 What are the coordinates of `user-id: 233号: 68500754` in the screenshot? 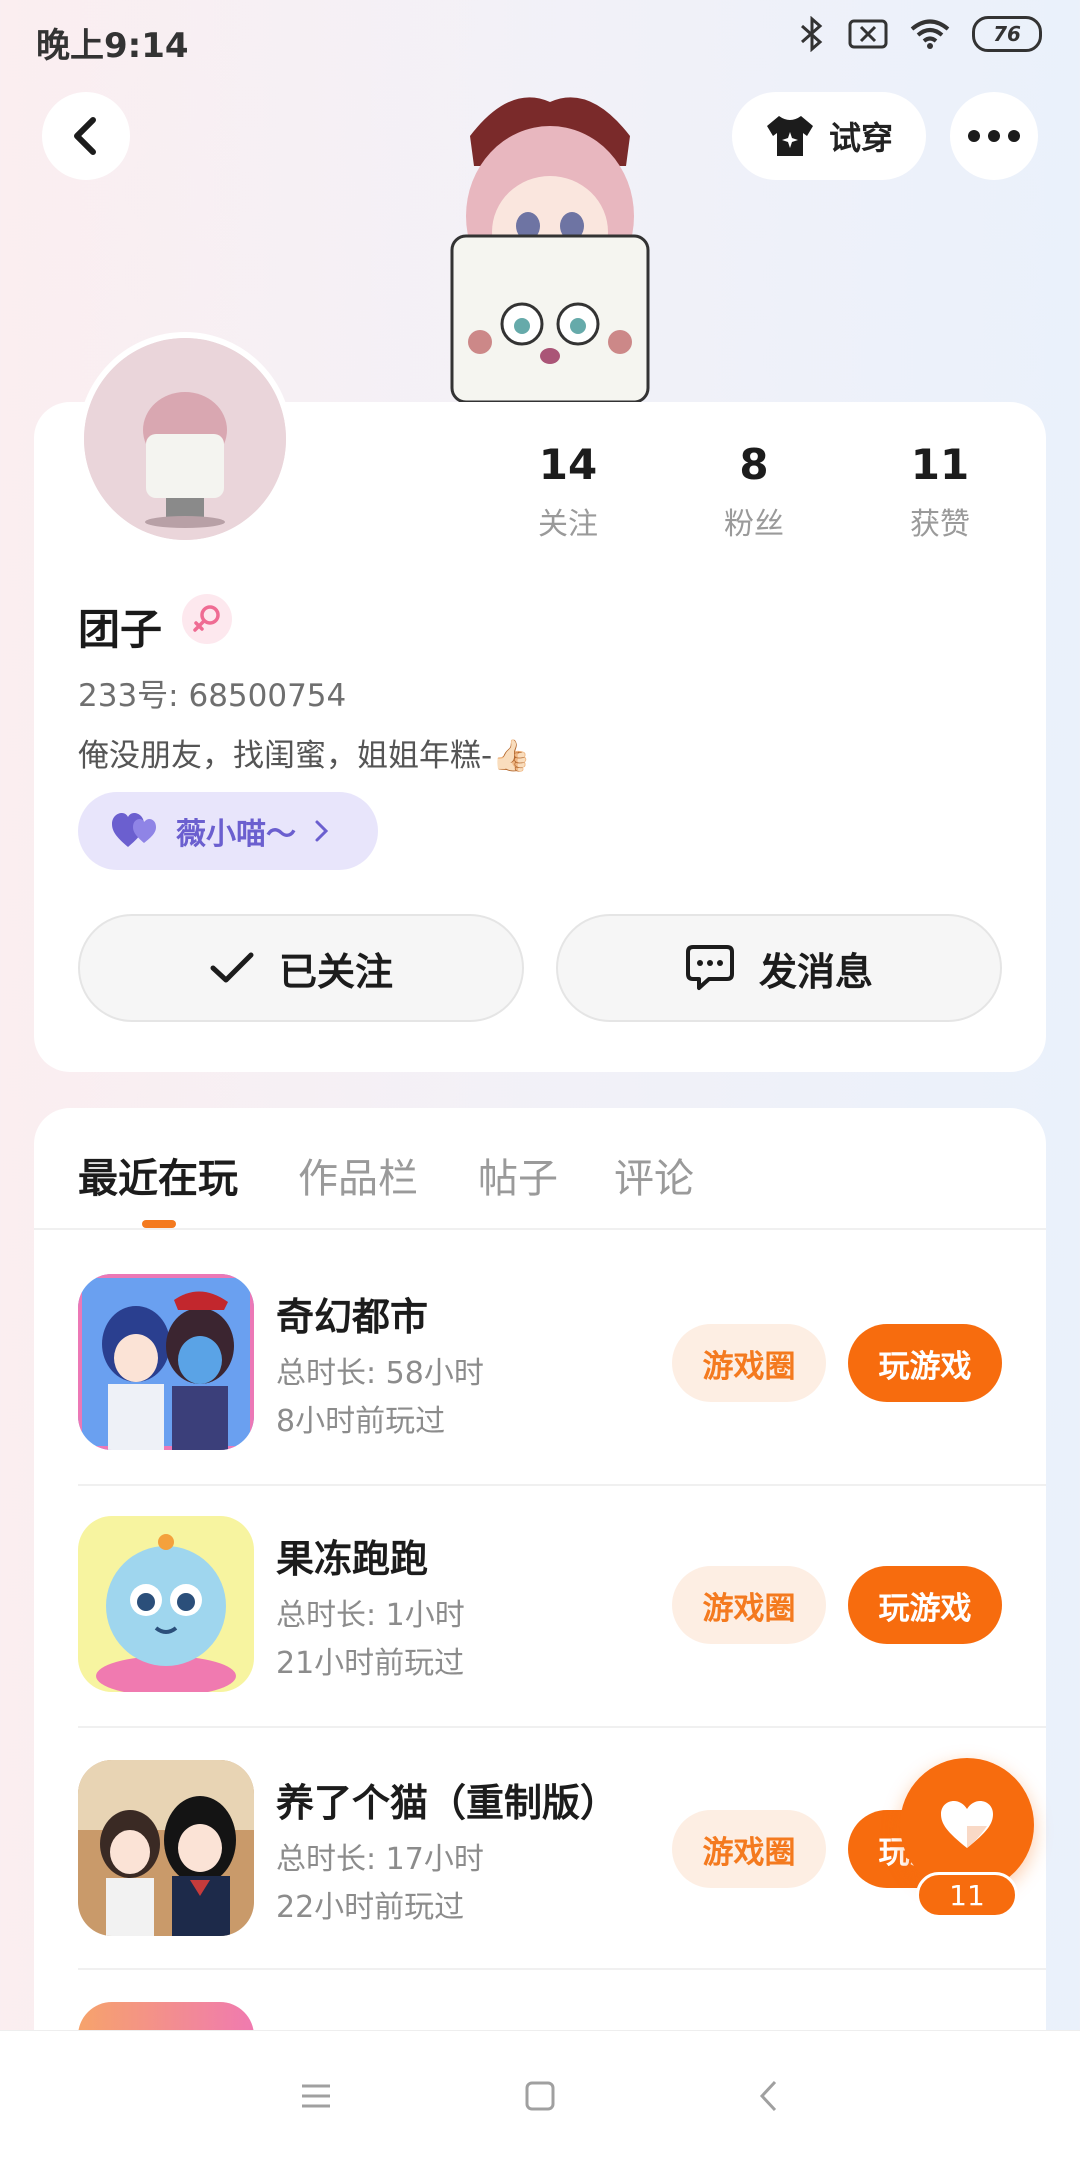 It's located at (212, 696).